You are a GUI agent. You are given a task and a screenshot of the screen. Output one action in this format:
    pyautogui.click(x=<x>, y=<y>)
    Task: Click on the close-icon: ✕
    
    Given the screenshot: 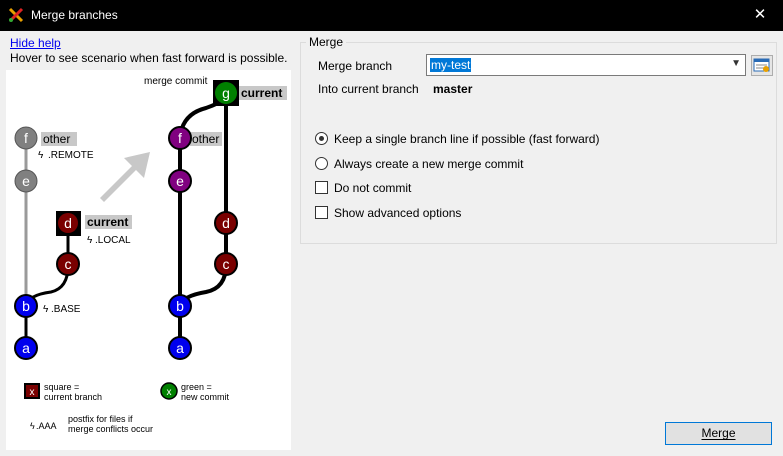 What is the action you would take?
    pyautogui.click(x=760, y=14)
    